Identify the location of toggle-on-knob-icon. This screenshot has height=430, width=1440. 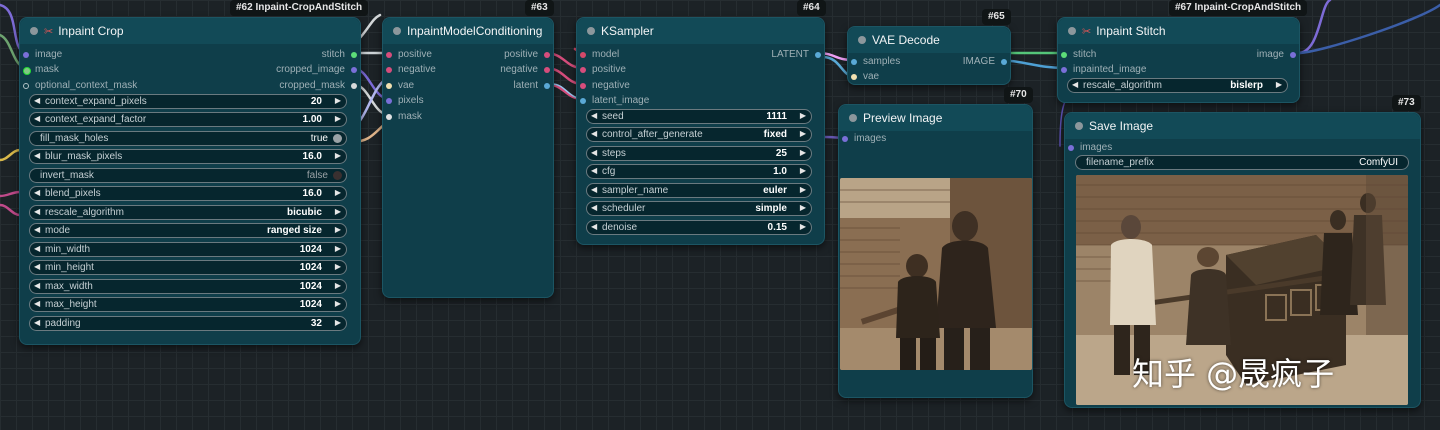
(337, 138).